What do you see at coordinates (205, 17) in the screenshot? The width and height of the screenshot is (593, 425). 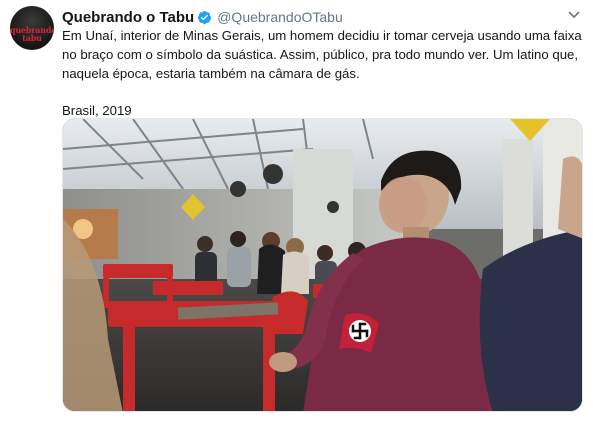 I see `verified-badge-icon` at bounding box center [205, 17].